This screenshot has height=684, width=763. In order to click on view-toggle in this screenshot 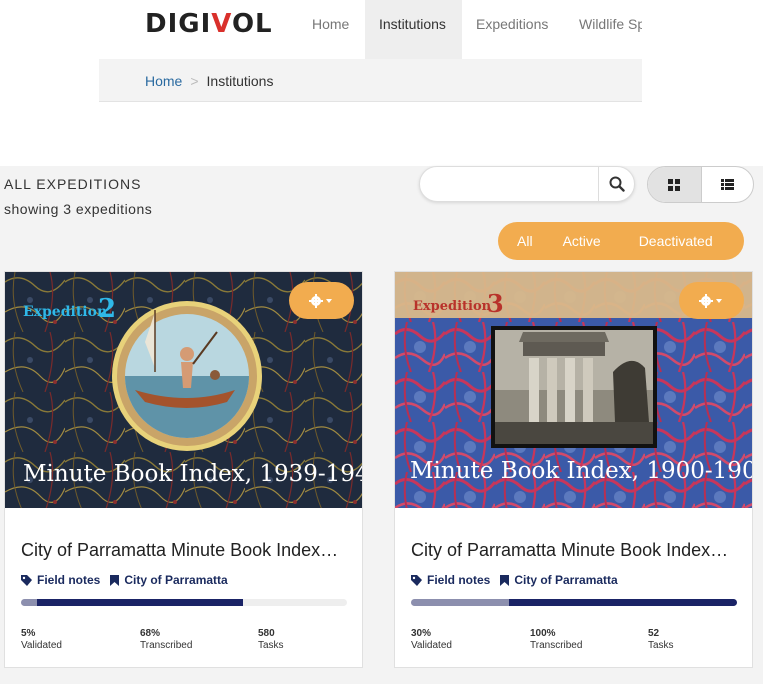, I will do `click(700, 184)`.